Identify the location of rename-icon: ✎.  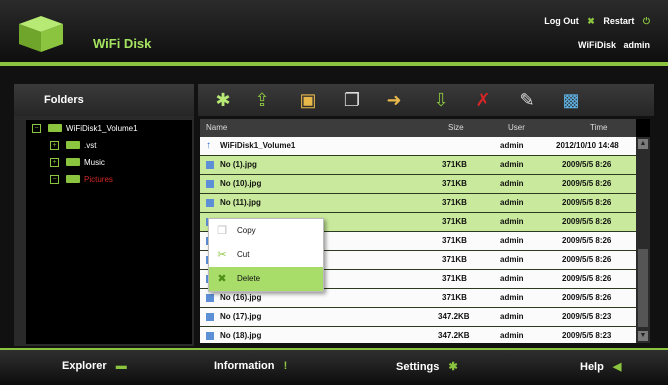
(527, 100).